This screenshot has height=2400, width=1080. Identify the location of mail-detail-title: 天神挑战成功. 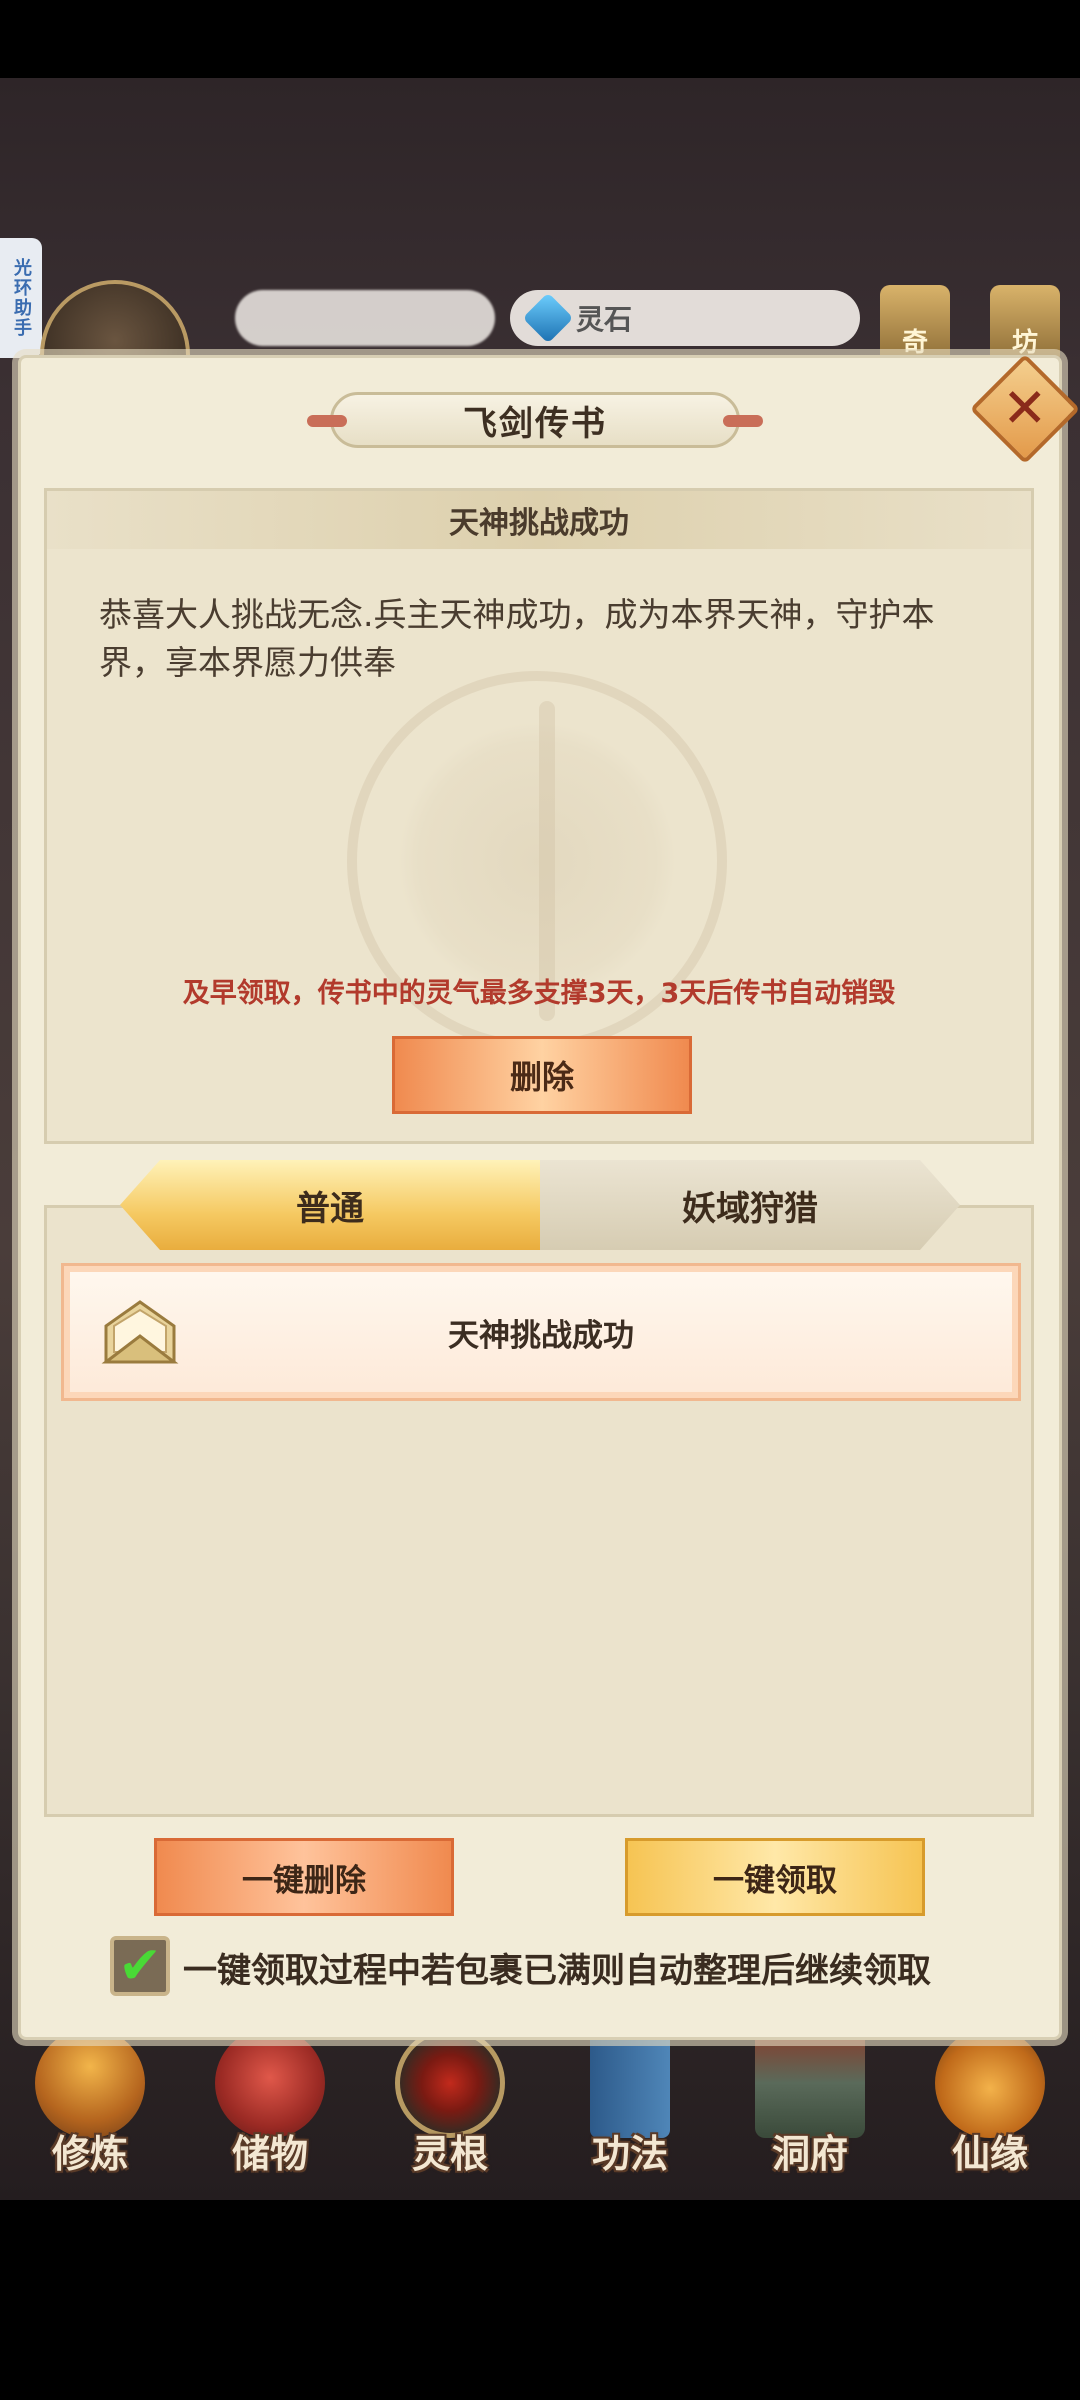
(539, 523).